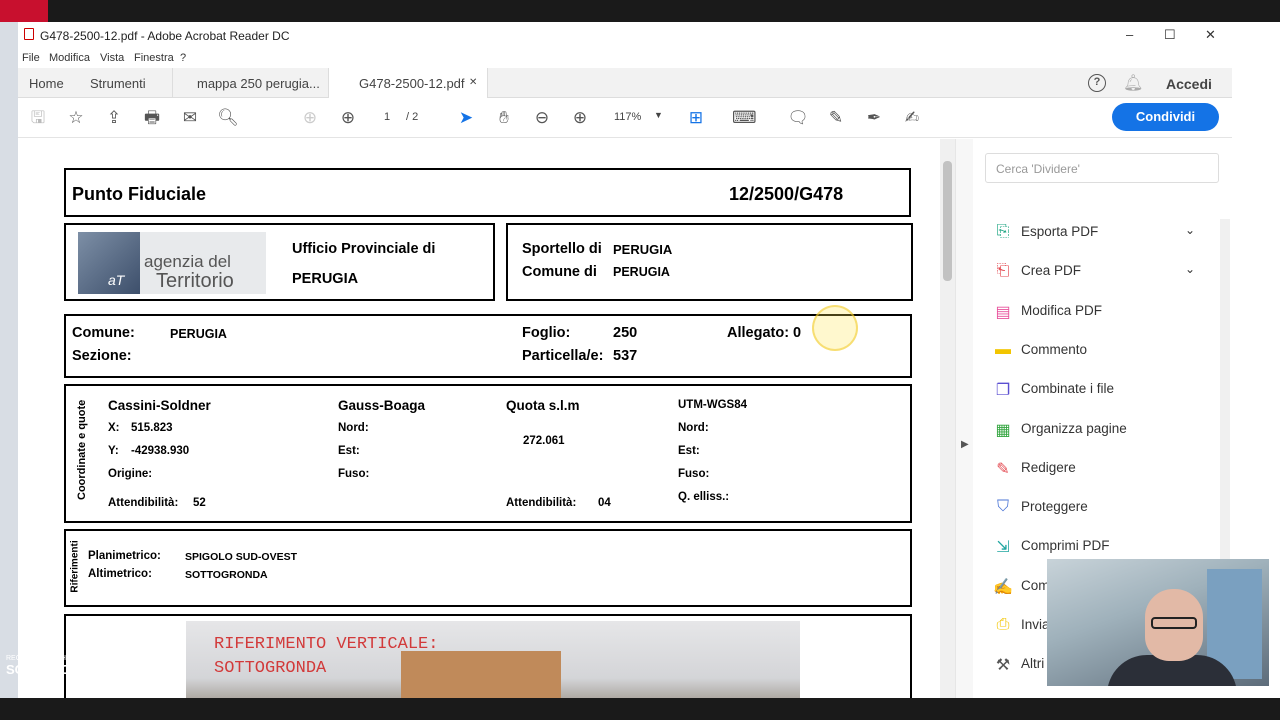  Describe the element at coordinates (562, 249) in the screenshot. I see `sportello-label: Sportello di` at that location.